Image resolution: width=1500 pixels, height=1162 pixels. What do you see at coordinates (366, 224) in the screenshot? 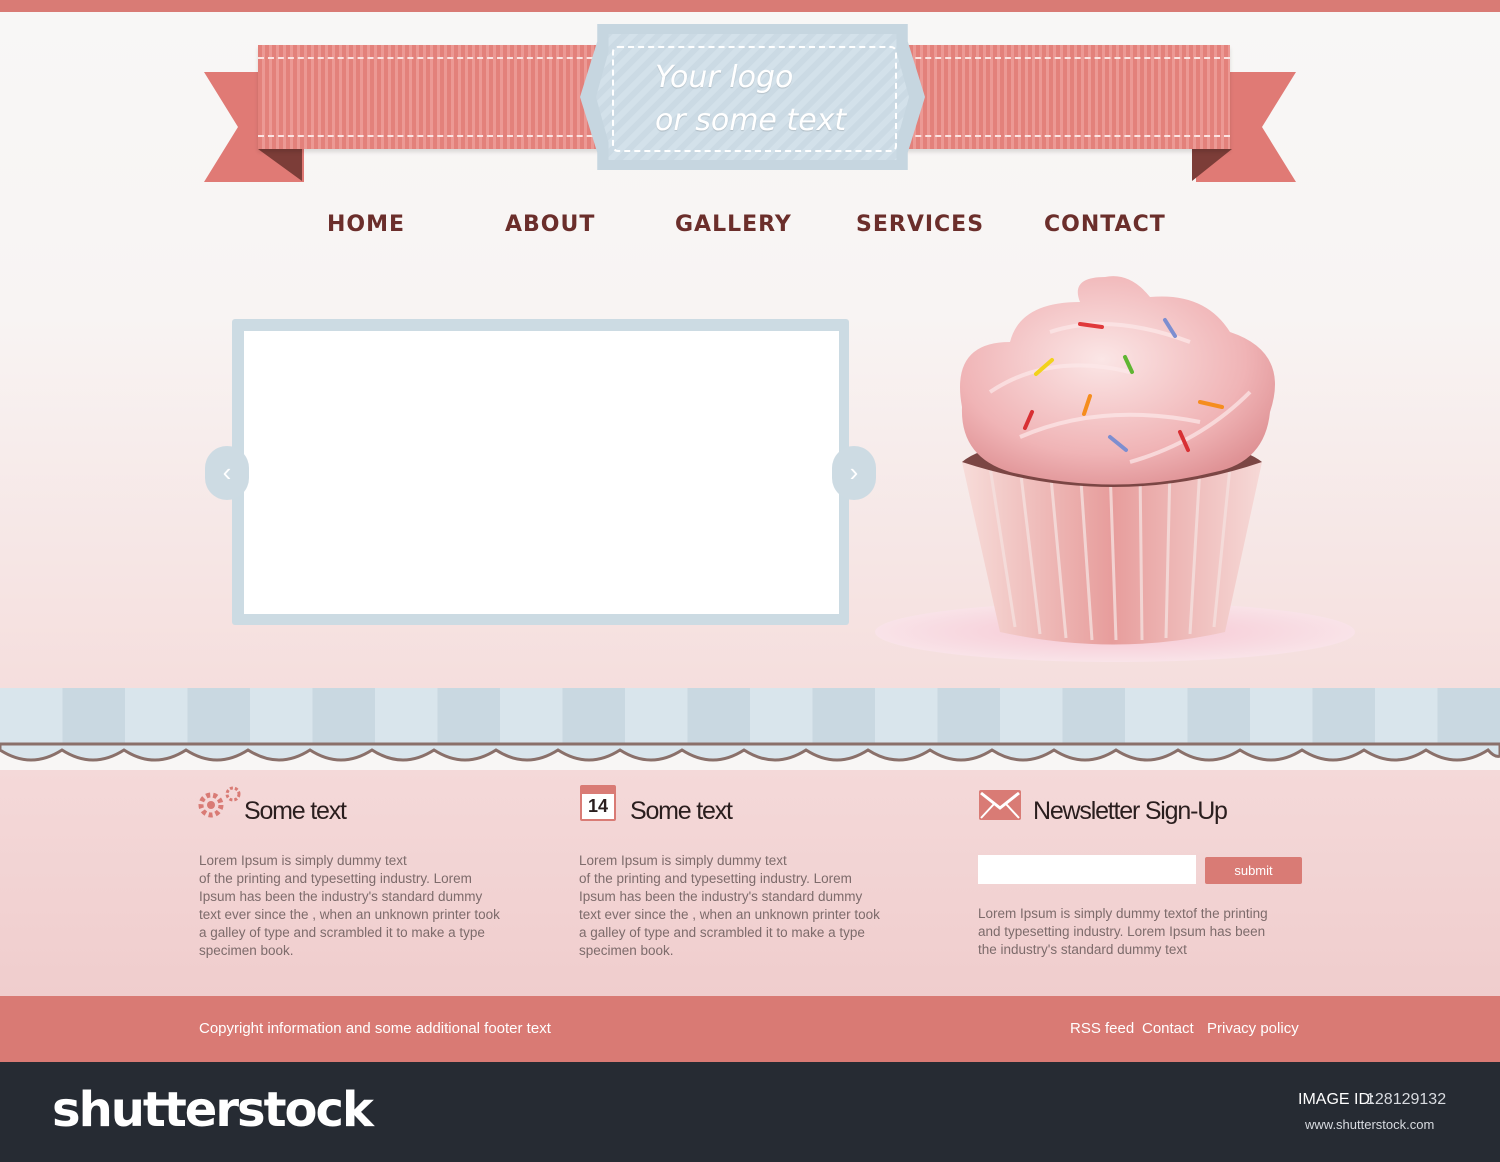
I see `nav-home: HOME` at bounding box center [366, 224].